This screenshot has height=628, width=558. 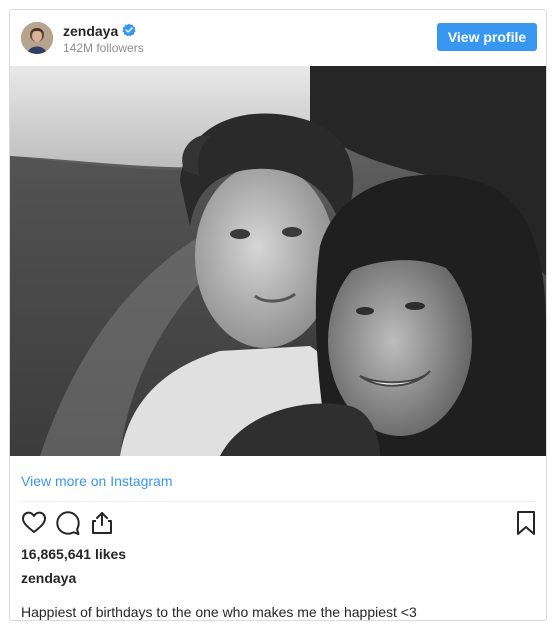 What do you see at coordinates (68, 523) in the screenshot?
I see `comment-icon` at bounding box center [68, 523].